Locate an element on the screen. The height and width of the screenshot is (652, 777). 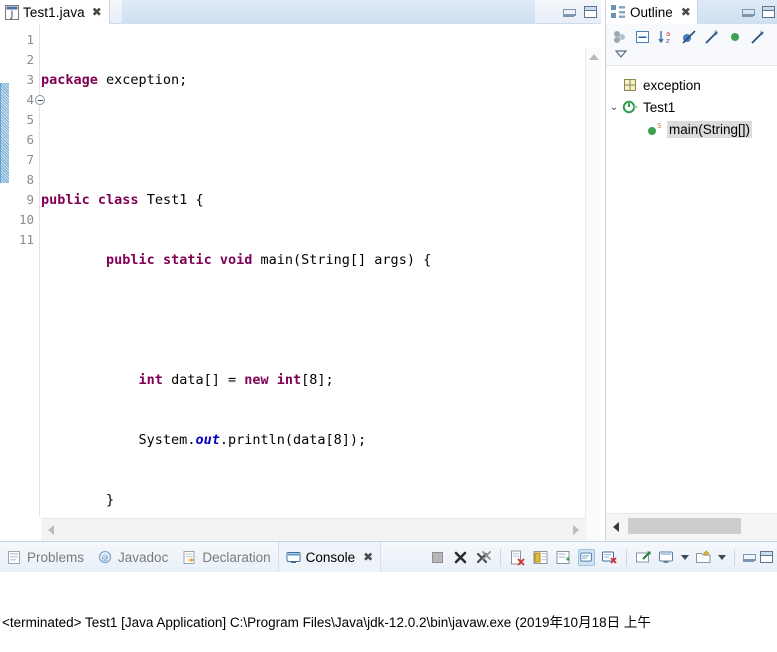
remove-all-launches-icon is located at coordinates (483, 557).